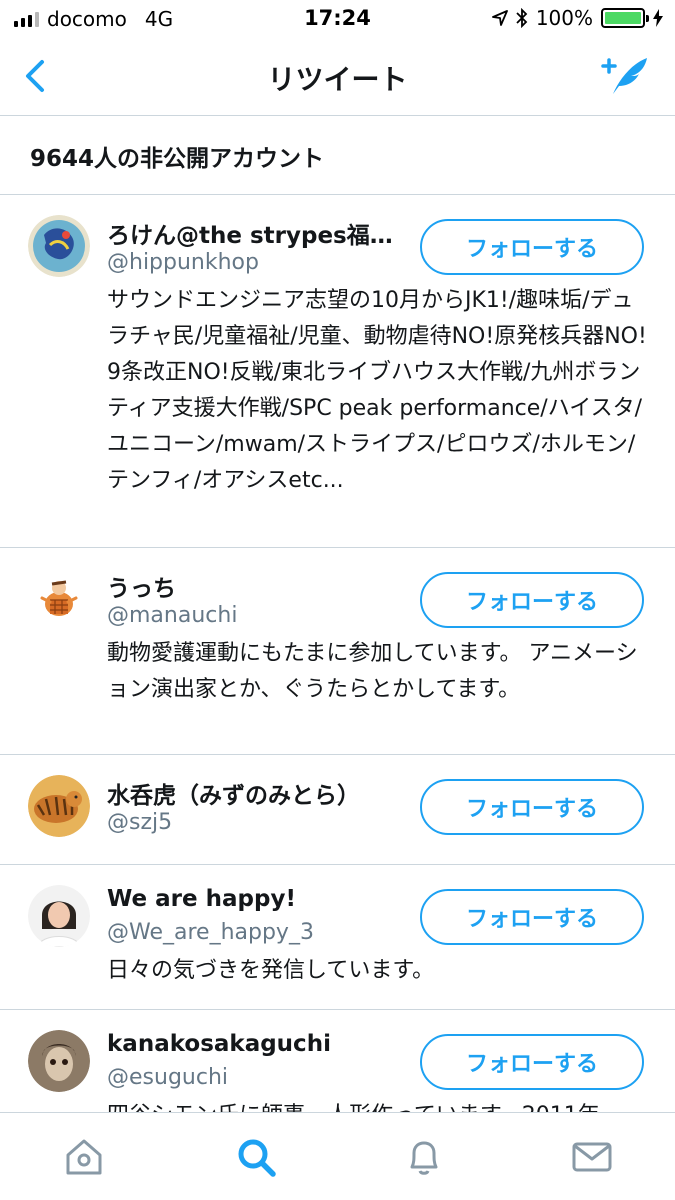 This screenshot has width=675, height=1200. What do you see at coordinates (424, 1157) in the screenshot?
I see `notifications-bell-icon` at bounding box center [424, 1157].